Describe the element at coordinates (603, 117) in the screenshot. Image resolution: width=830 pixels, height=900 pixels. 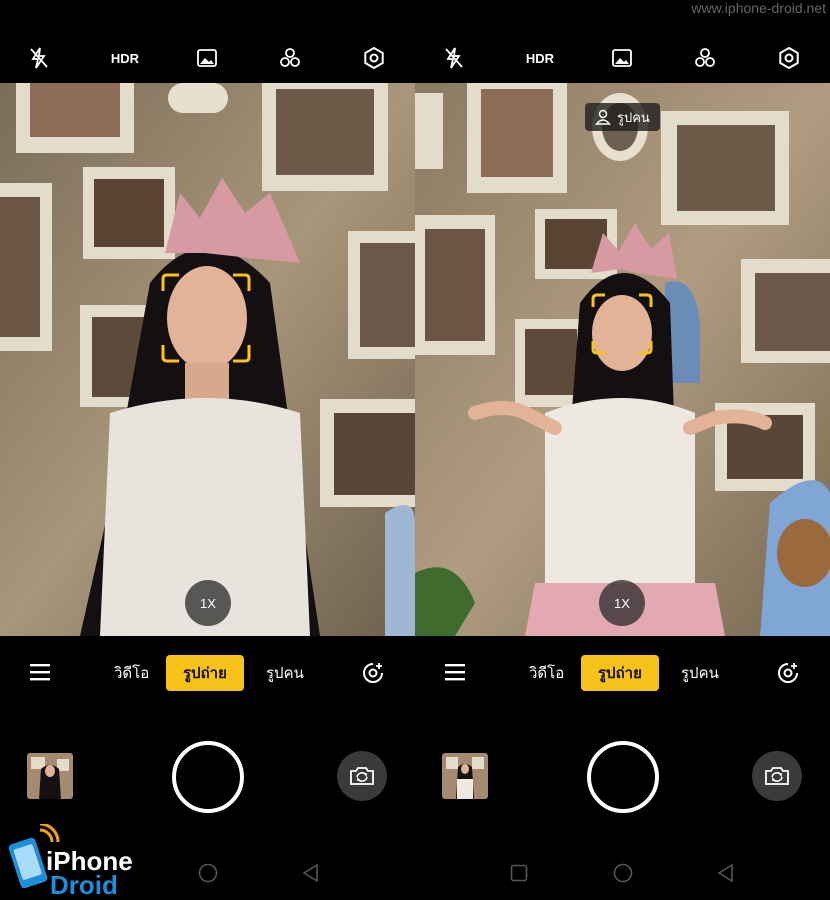
I see `person-icon` at that location.